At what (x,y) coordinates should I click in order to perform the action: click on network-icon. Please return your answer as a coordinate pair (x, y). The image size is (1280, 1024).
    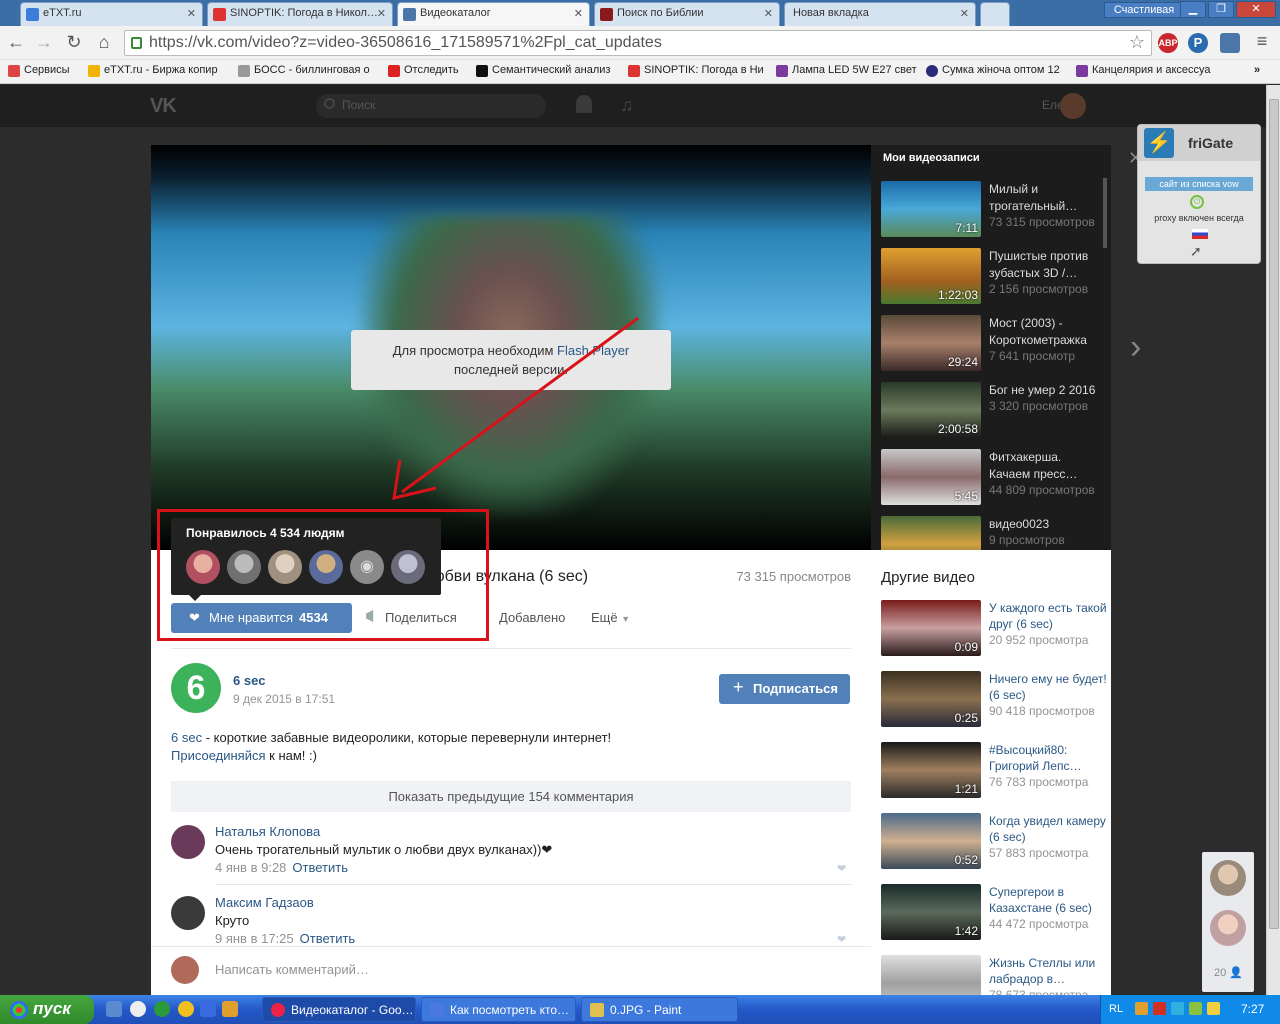
    Looking at the image, I should click on (1177, 1008).